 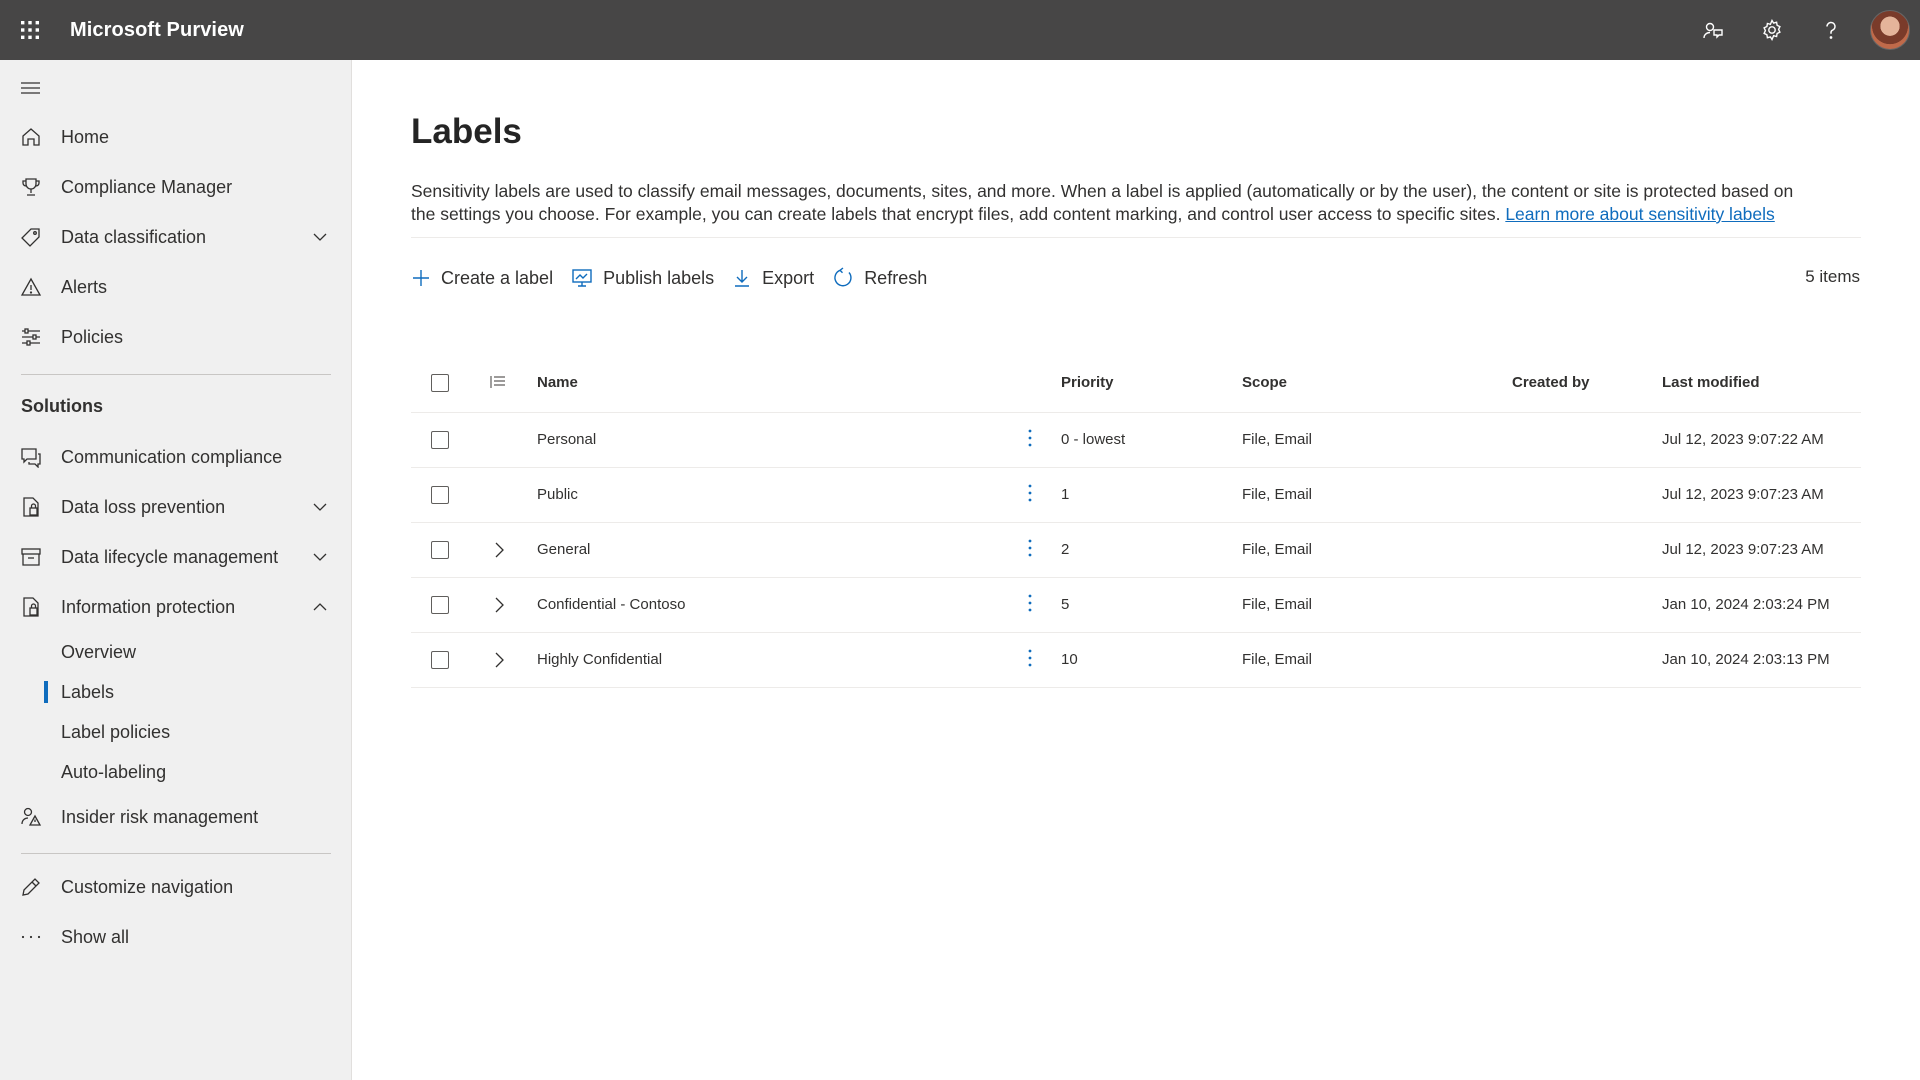 What do you see at coordinates (175, 772) in the screenshot?
I see `sidebar-subitem-auto-labeling: Auto-labeling` at bounding box center [175, 772].